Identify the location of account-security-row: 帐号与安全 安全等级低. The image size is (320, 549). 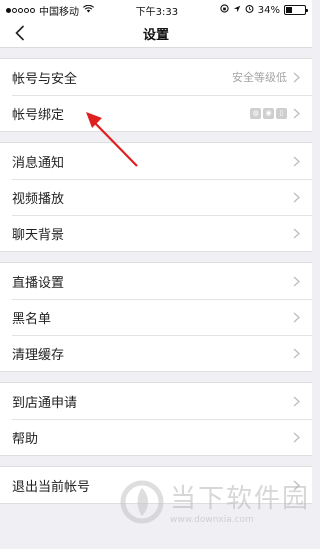
(156, 77).